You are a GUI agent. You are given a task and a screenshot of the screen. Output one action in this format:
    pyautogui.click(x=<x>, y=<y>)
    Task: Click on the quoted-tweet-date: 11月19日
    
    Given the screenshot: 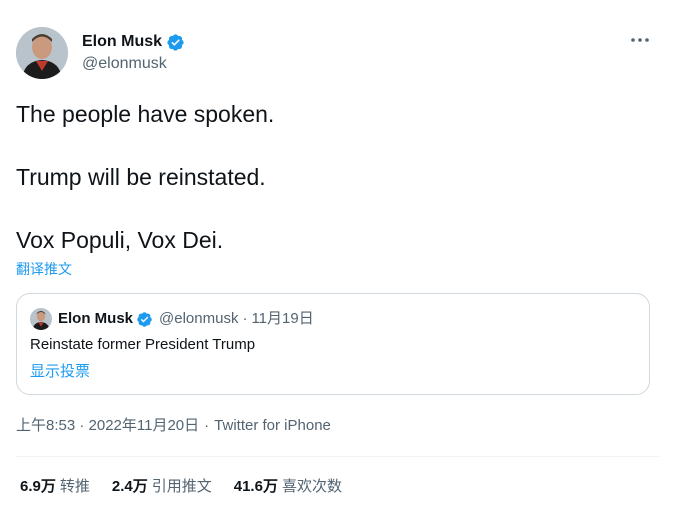 What is the action you would take?
    pyautogui.click(x=282, y=319)
    